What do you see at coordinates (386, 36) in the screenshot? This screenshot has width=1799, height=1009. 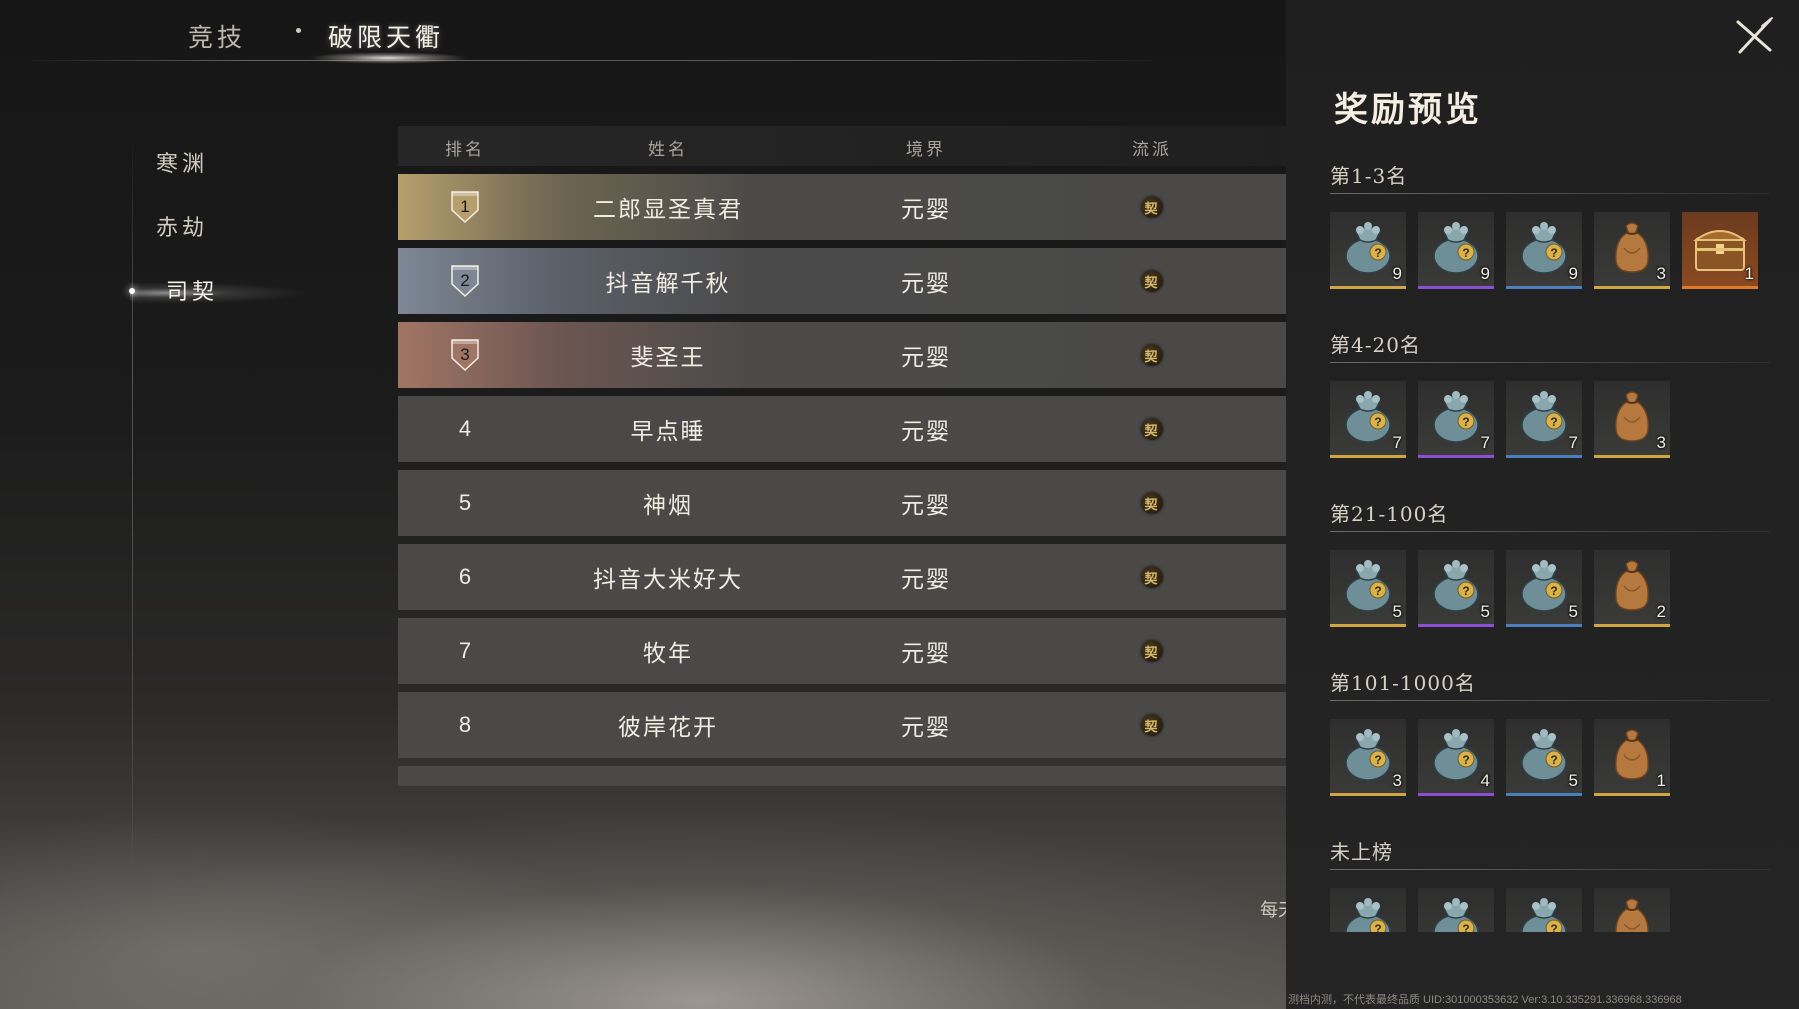 I see `tab-breakthrough: 破限天衢` at bounding box center [386, 36].